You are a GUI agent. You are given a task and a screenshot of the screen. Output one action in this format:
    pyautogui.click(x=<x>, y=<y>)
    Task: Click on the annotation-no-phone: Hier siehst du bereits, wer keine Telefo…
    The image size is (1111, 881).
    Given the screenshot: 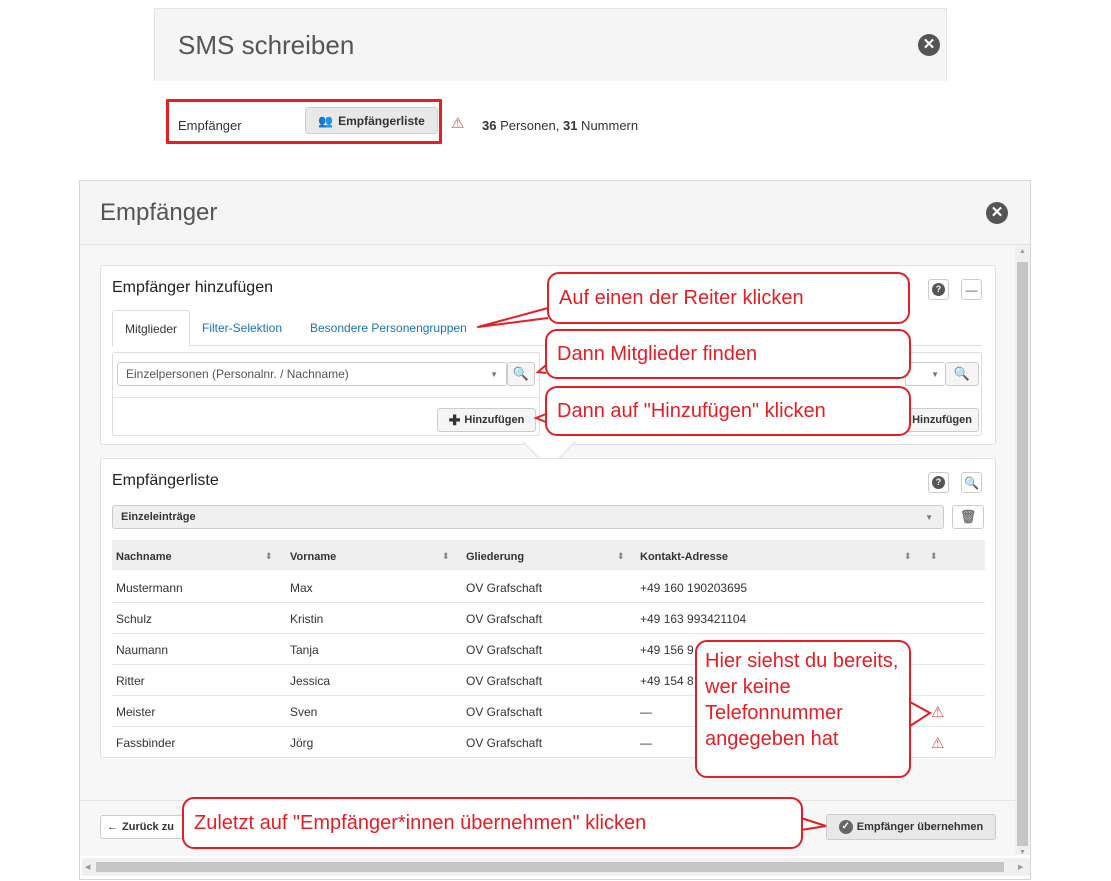 What is the action you would take?
    pyautogui.click(x=803, y=709)
    